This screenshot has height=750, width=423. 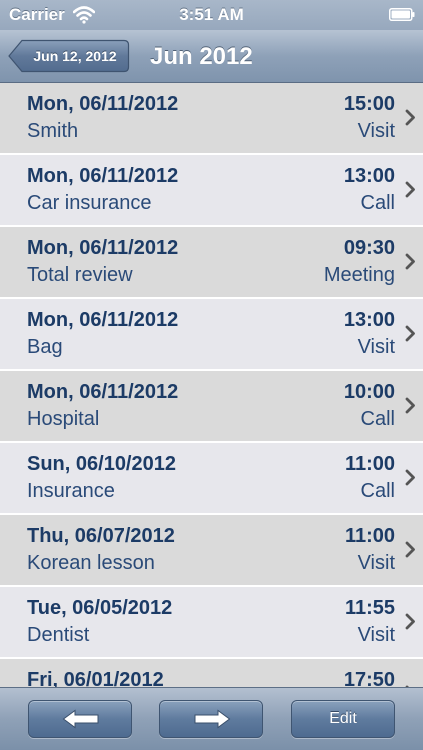 What do you see at coordinates (58, 635) in the screenshot?
I see `event-title: Dentist` at bounding box center [58, 635].